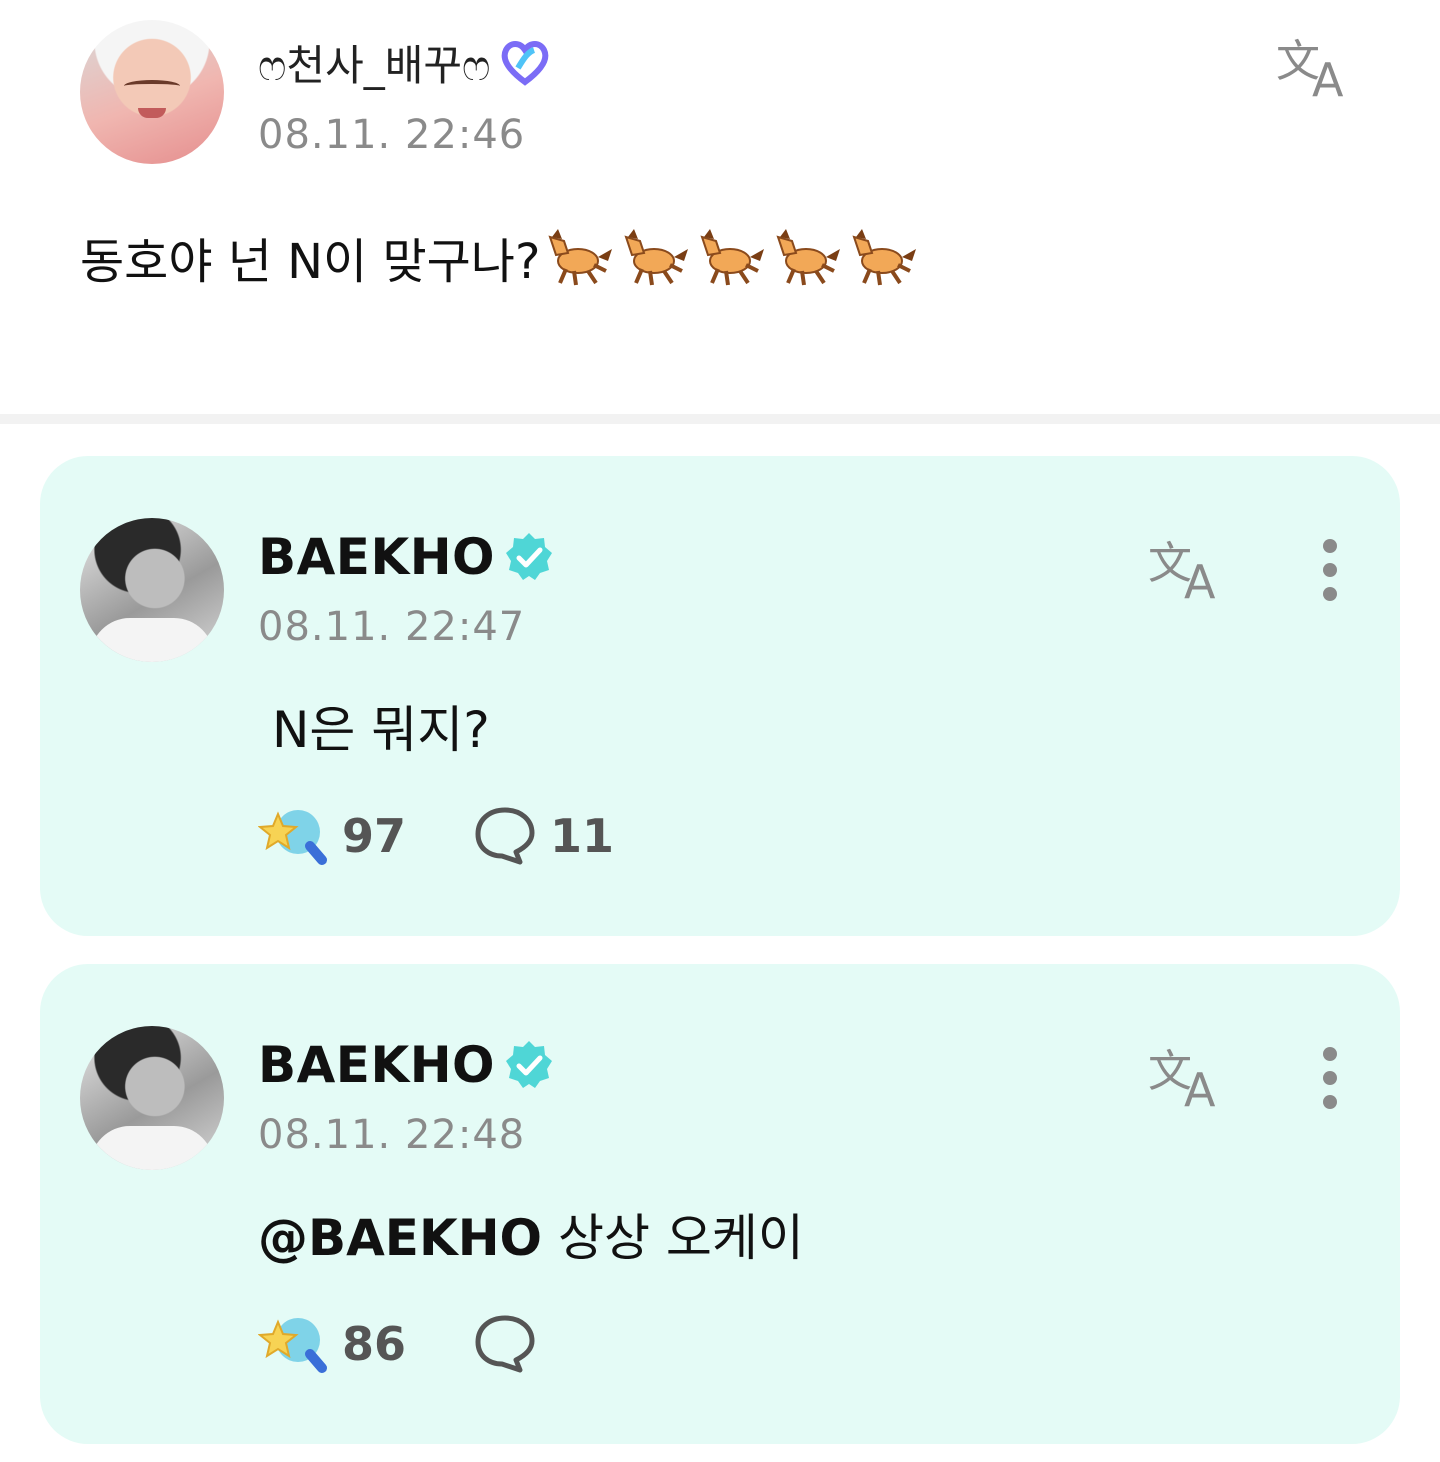  I want to click on reply-button, so click(512, 1344).